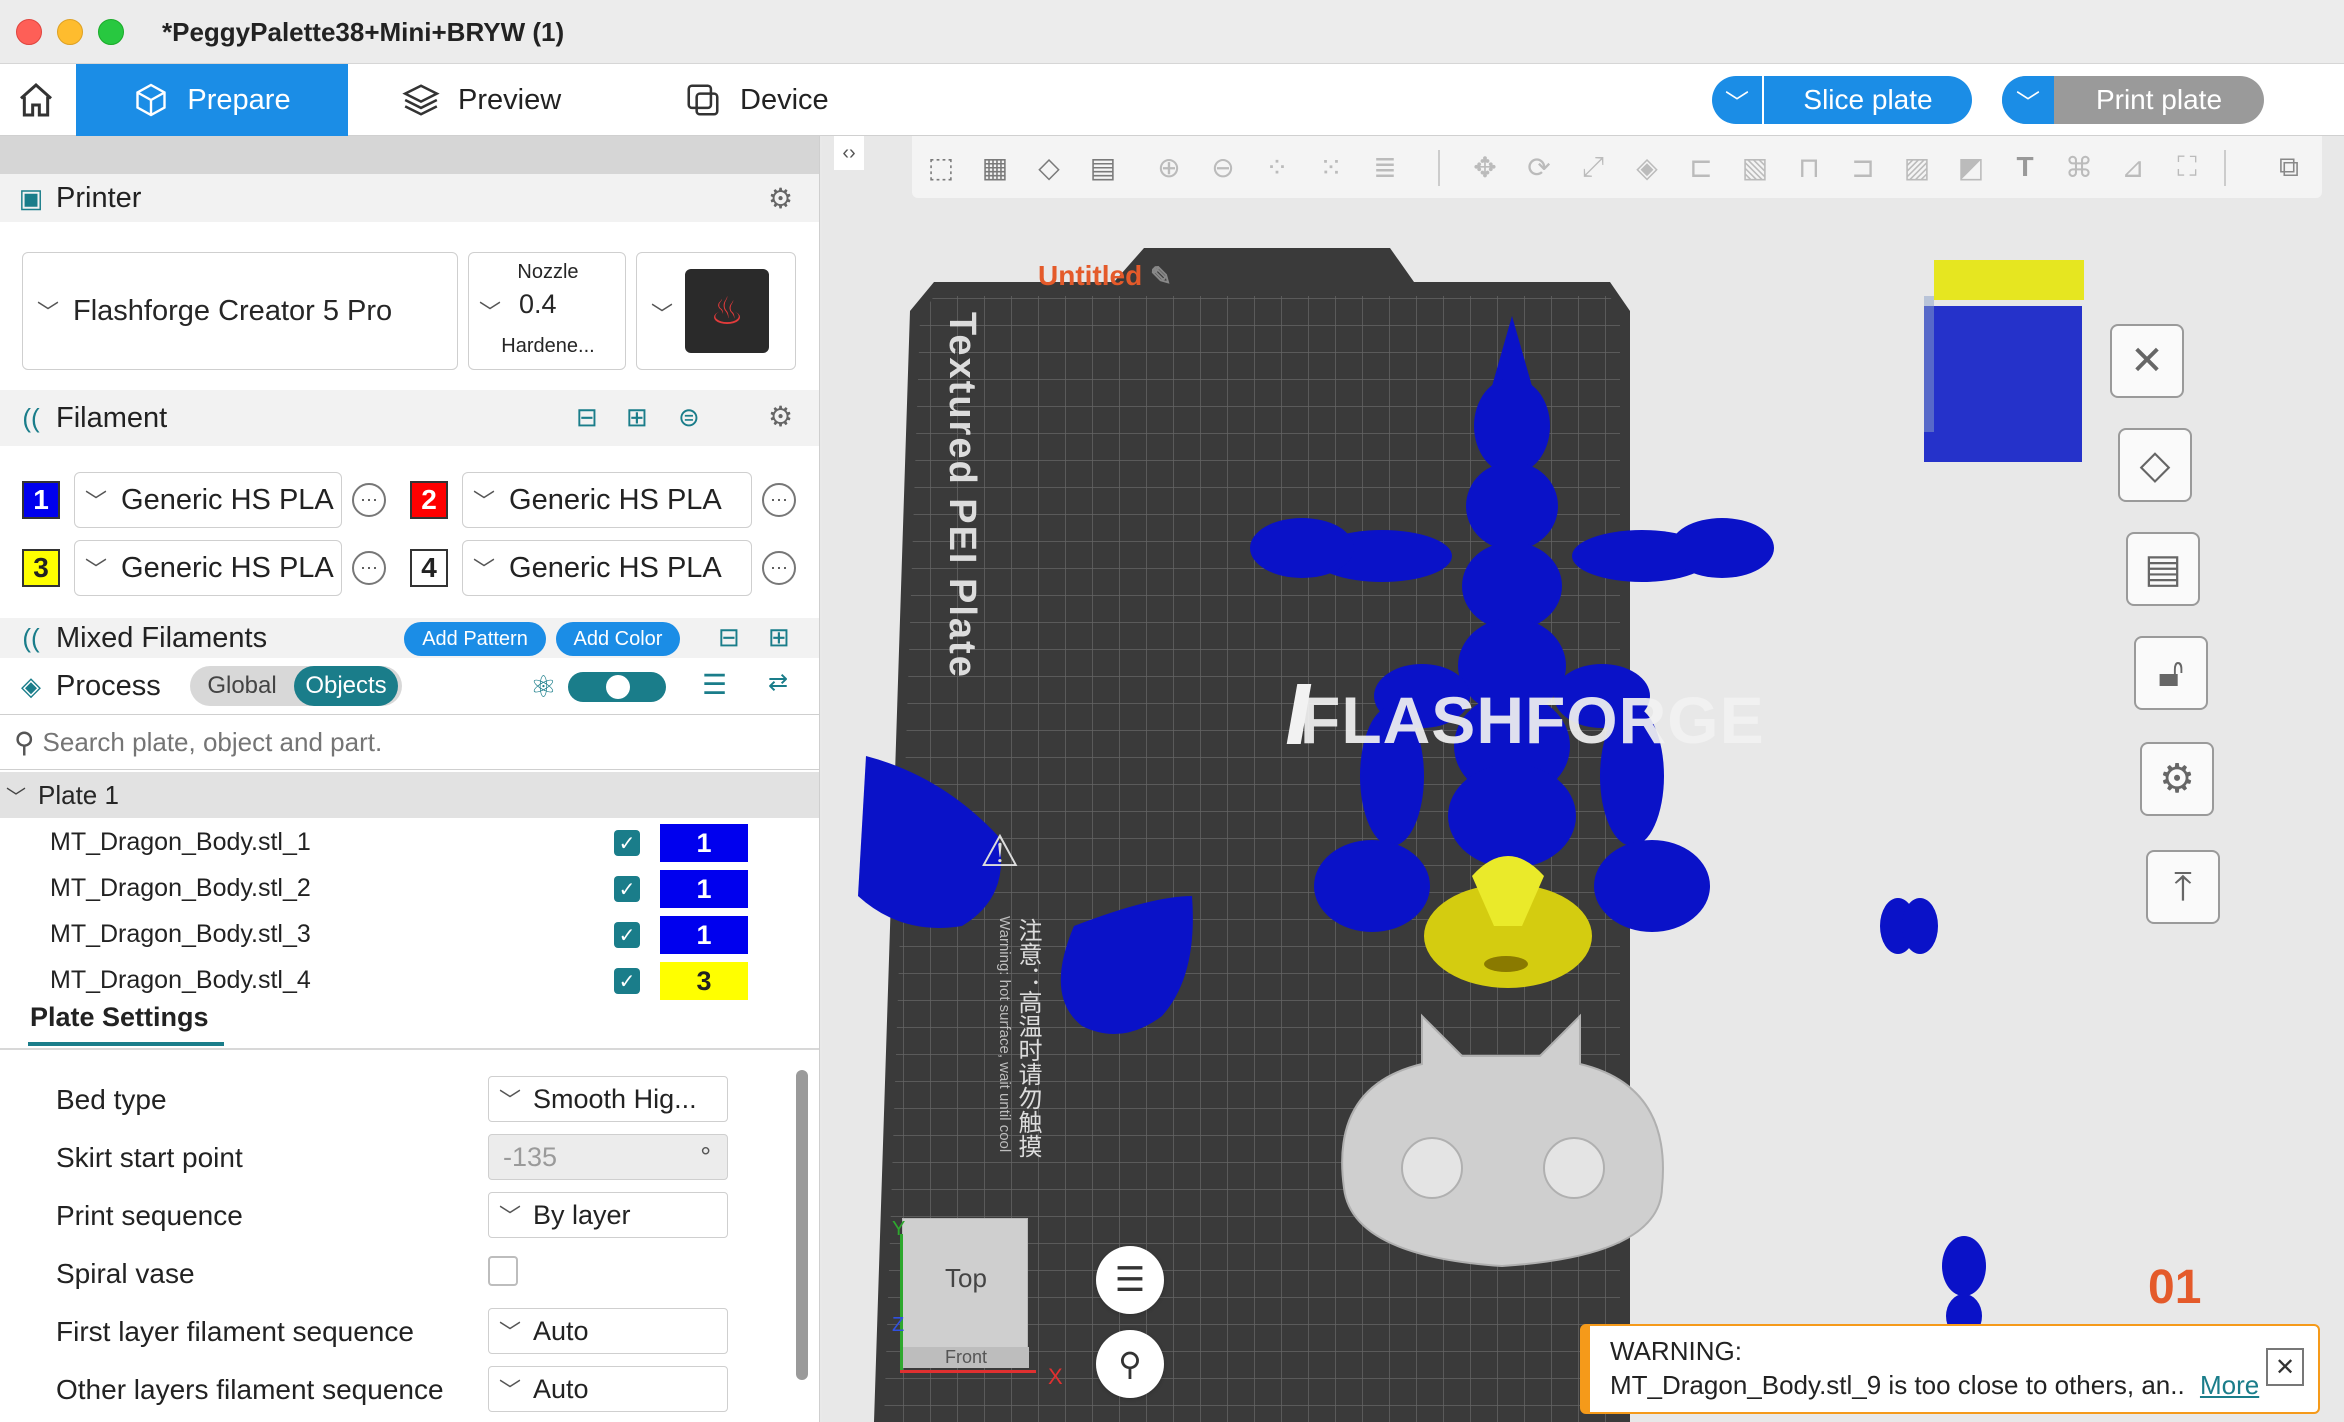  Describe the element at coordinates (587, 417) in the screenshot. I see `remove-filament-icon: ⊟` at that location.